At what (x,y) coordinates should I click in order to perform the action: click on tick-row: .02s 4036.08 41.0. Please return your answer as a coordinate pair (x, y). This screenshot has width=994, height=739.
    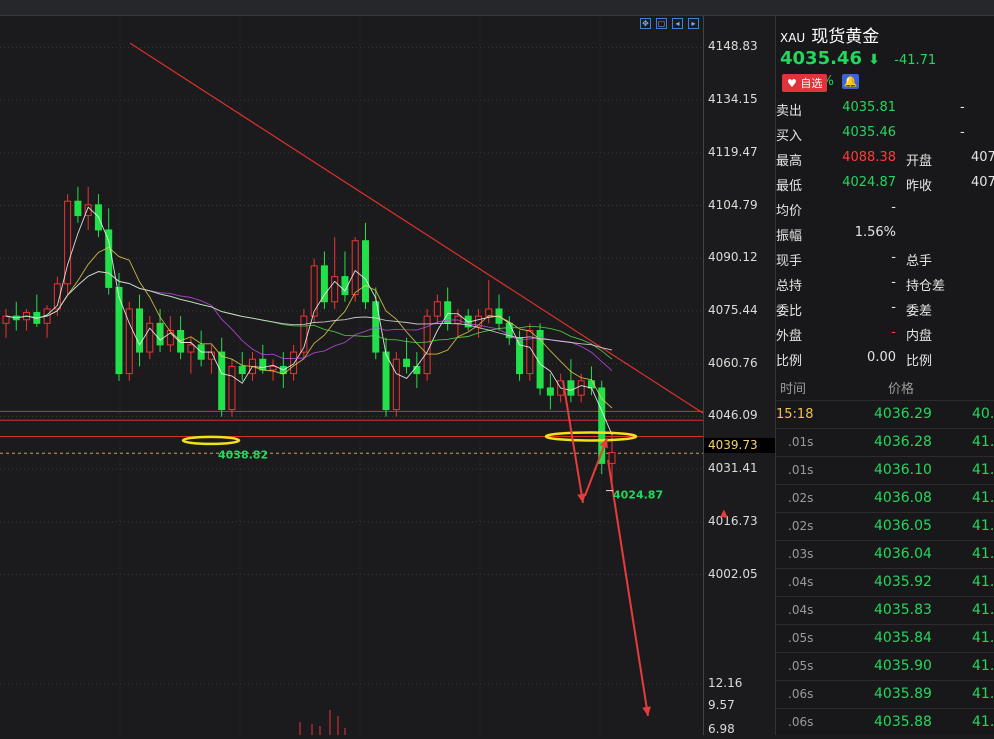
    Looking at the image, I should click on (885, 498).